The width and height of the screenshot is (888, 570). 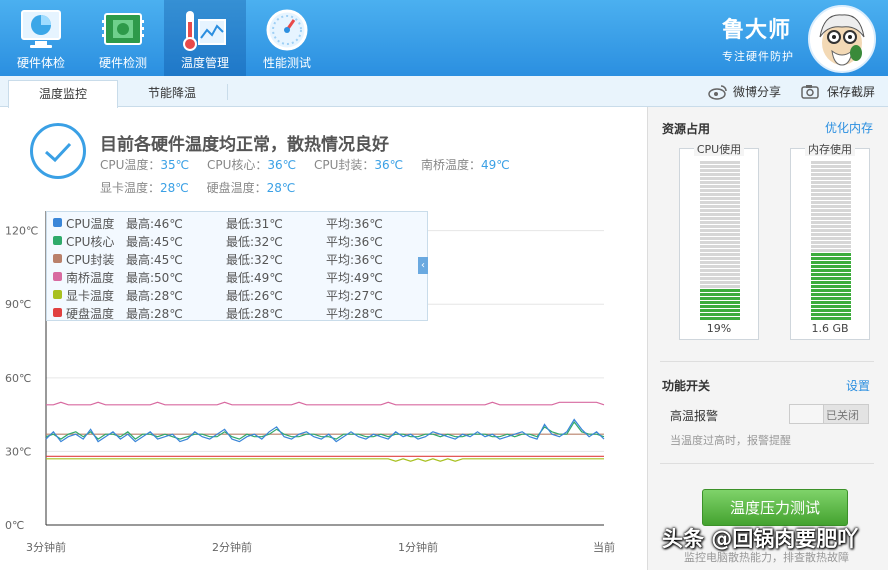 What do you see at coordinates (858, 385) in the screenshot?
I see `settings-link: 设置` at bounding box center [858, 385].